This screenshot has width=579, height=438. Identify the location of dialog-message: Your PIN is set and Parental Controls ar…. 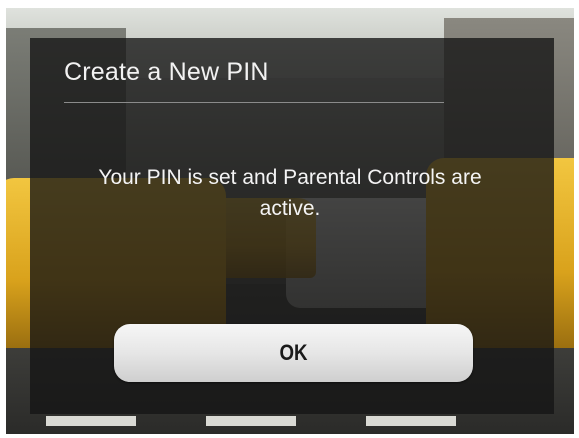
(290, 193).